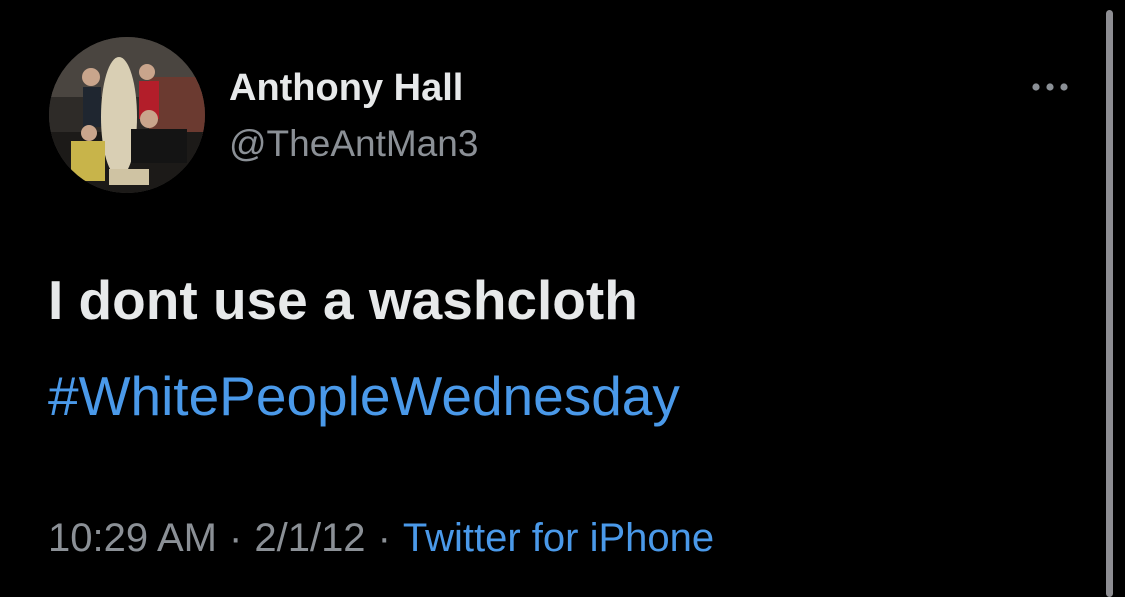 Image resolution: width=1125 pixels, height=597 pixels. Describe the element at coordinates (310, 538) in the screenshot. I see `tweet-date: 2/1/12` at that location.